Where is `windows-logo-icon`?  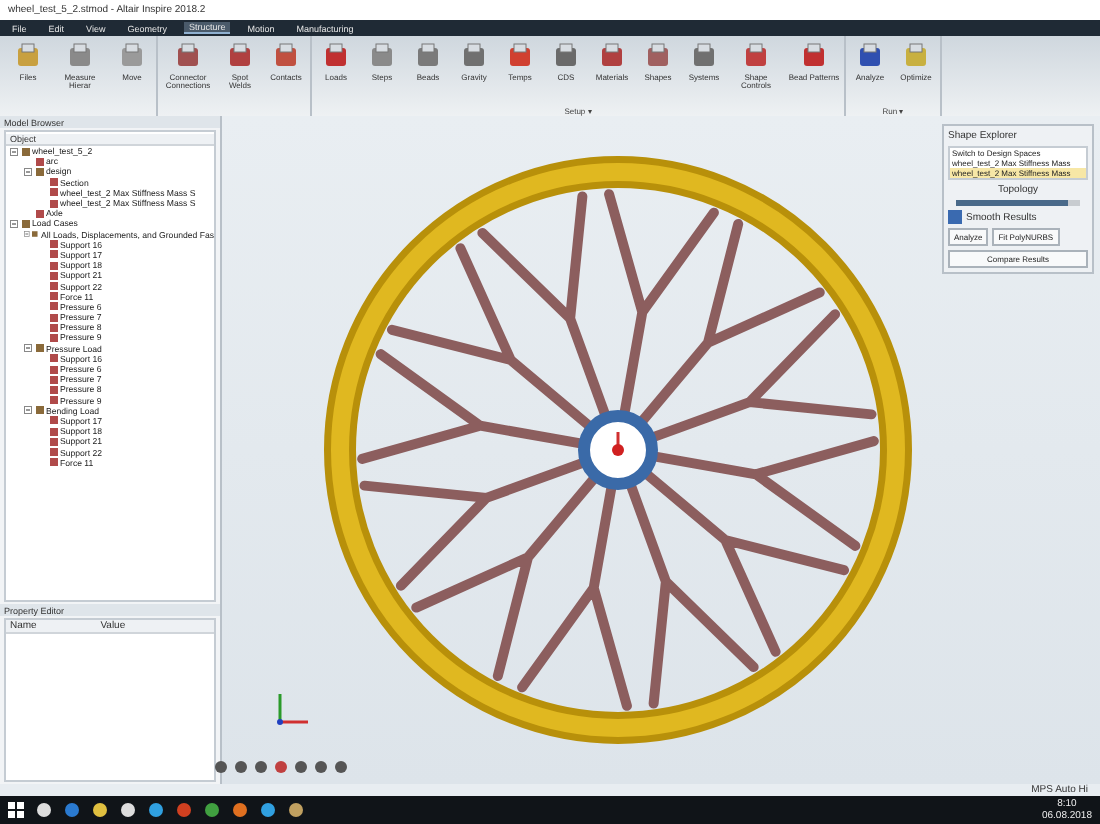 windows-logo-icon is located at coordinates (16, 810).